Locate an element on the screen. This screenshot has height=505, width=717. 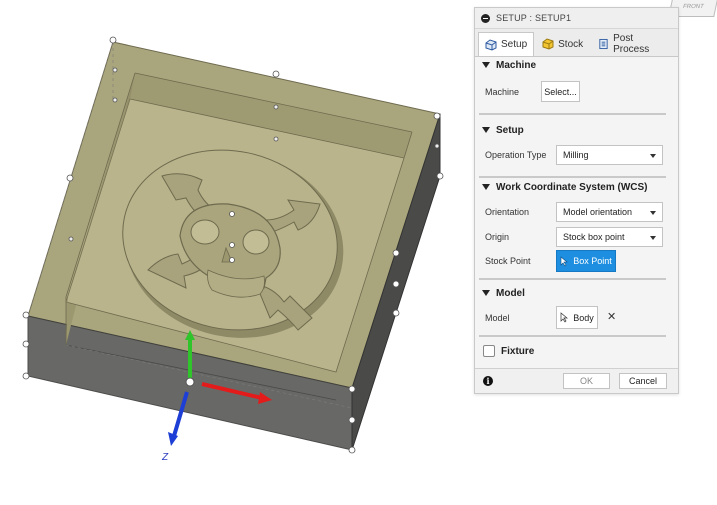
model-body-button: Body is located at coordinates (577, 317).